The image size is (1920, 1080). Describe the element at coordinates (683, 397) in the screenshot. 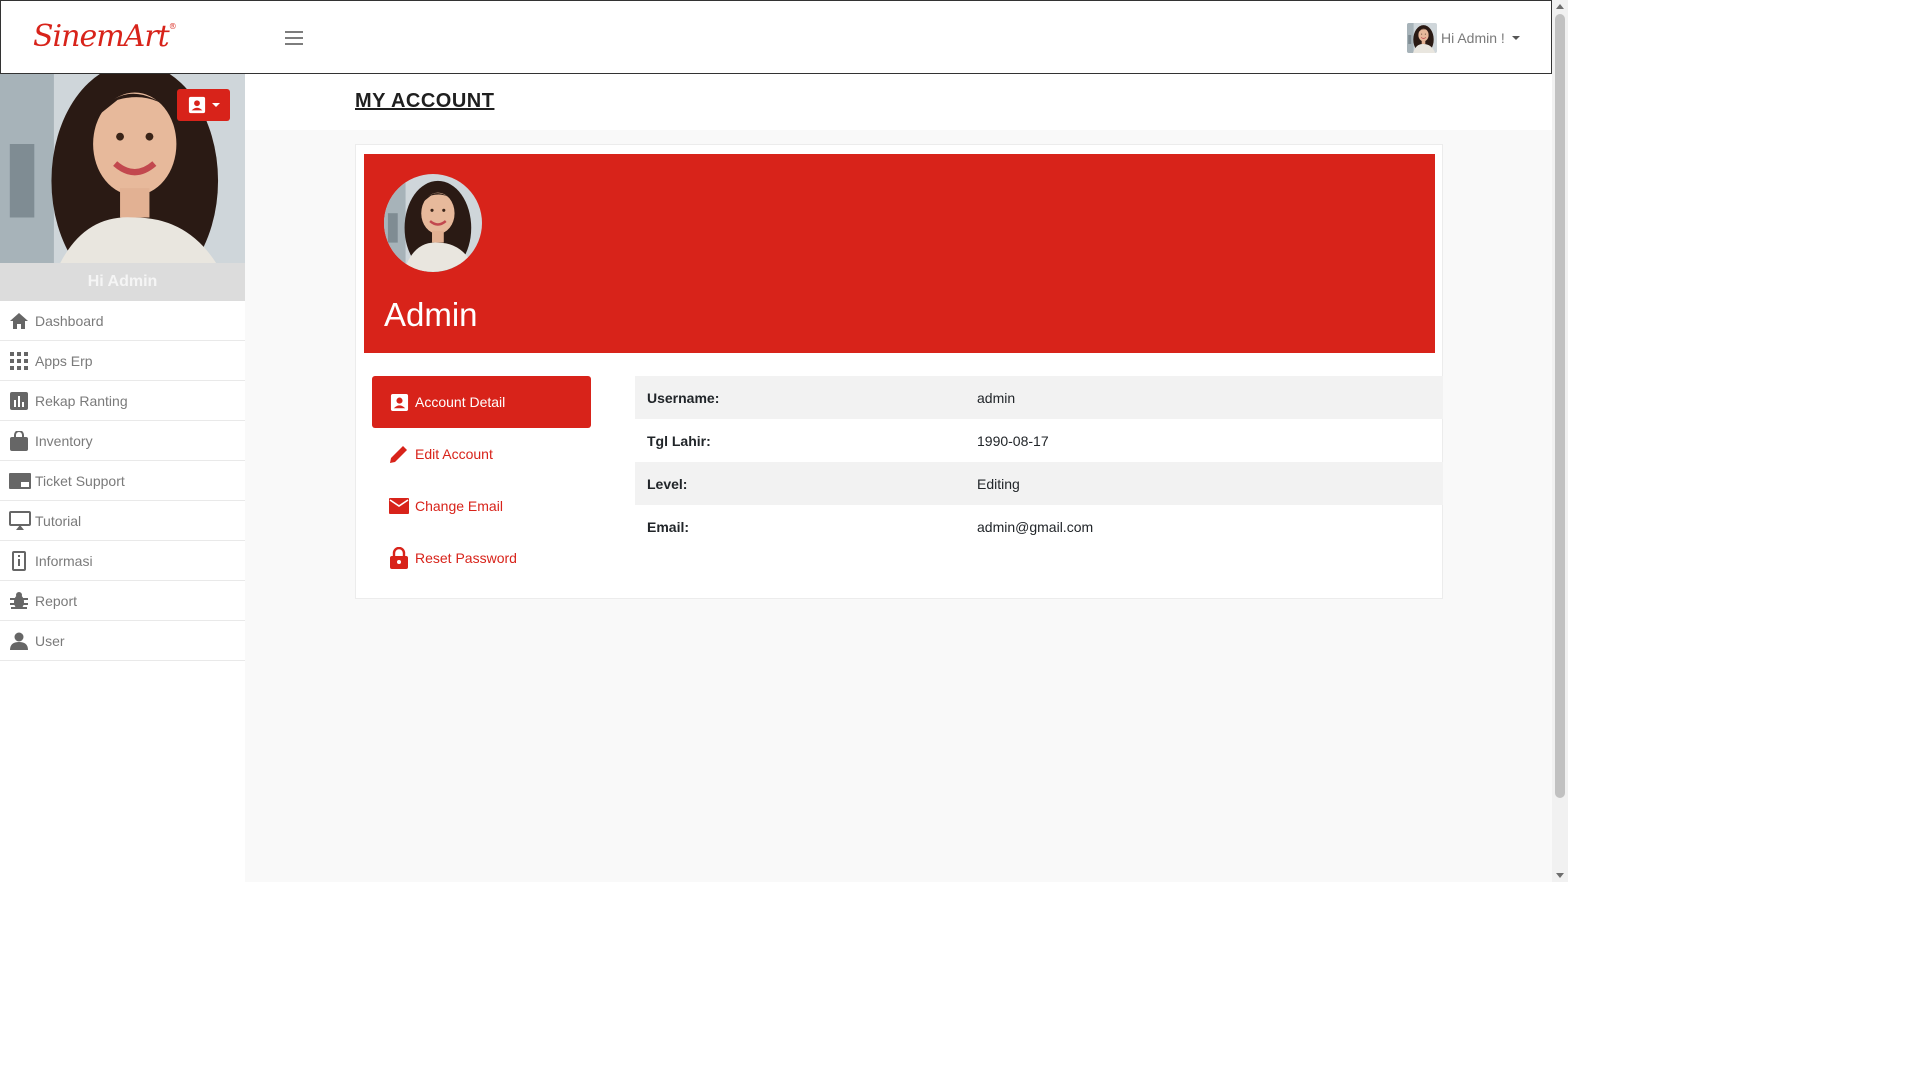

I see `detail-key: Username:` at that location.